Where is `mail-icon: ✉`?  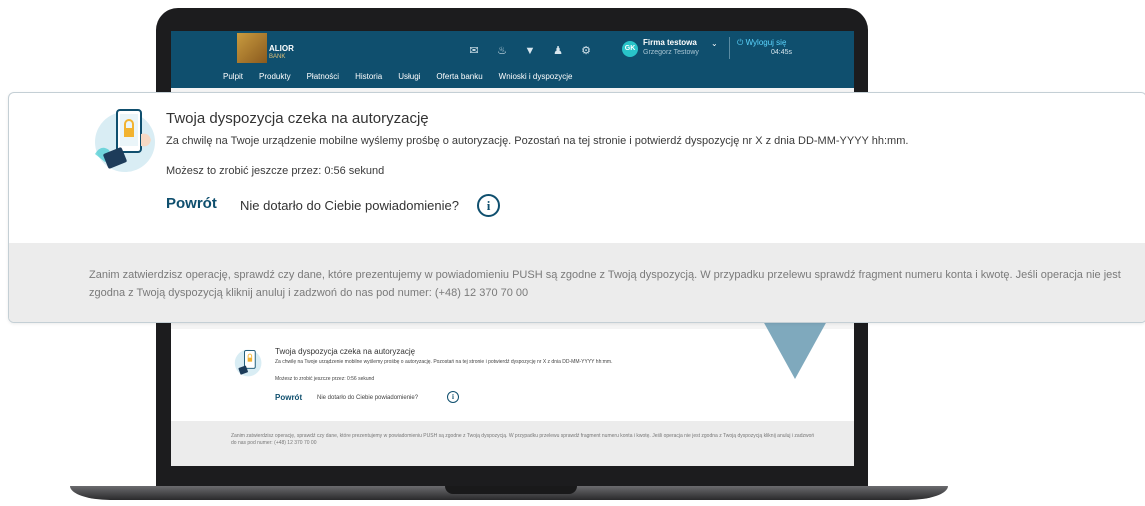
mail-icon: ✉ is located at coordinates (474, 51).